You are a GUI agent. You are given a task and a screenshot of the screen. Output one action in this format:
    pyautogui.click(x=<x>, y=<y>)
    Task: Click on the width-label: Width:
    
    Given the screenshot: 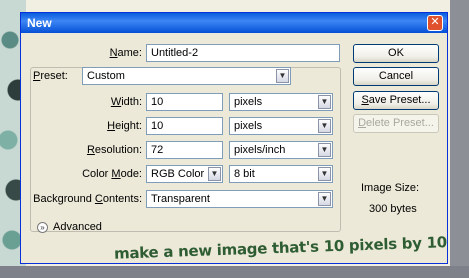 What is the action you would take?
    pyautogui.click(x=126, y=102)
    